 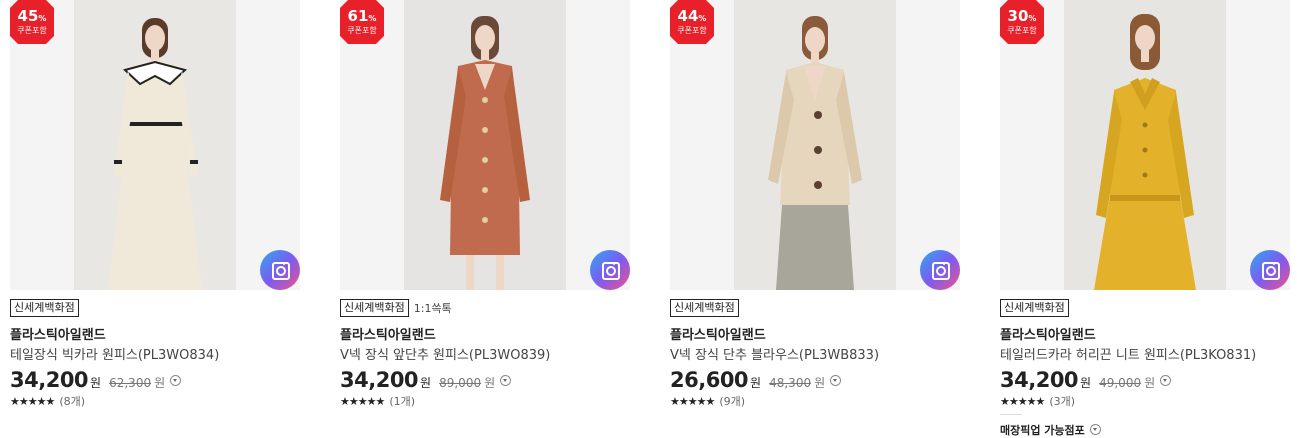 I want to click on review-count: (3개), so click(x=1062, y=401).